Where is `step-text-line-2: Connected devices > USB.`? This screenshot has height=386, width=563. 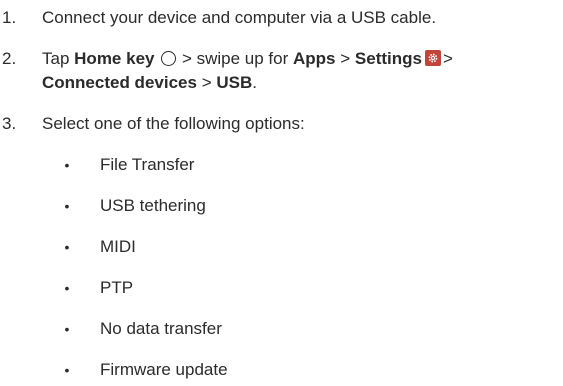
step-text-line-2: Connected devices > USB. is located at coordinates (301, 83).